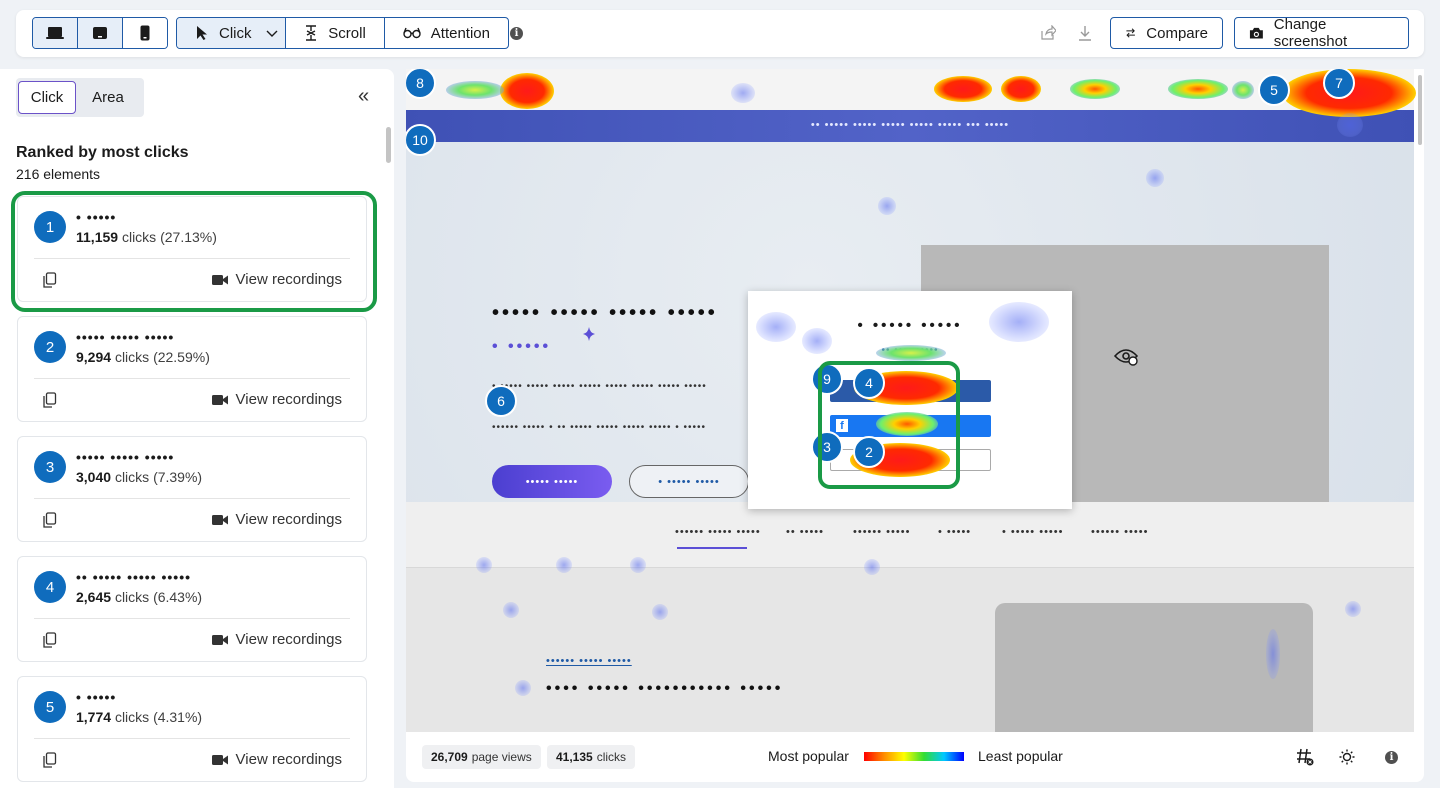  What do you see at coordinates (910, 350) in the screenshot?
I see `modal-subtitle: •• •••• •••••` at bounding box center [910, 350].